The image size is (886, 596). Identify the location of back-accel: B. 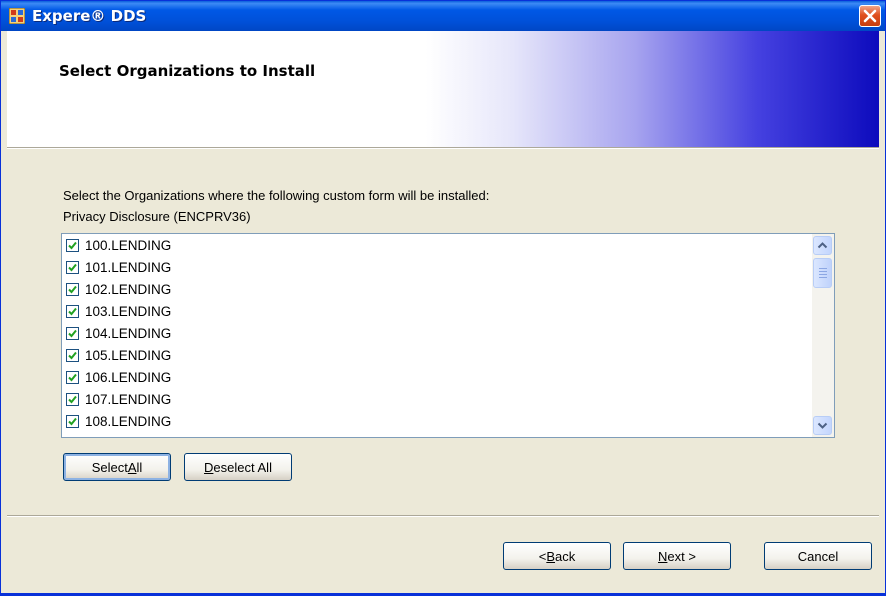
(551, 556).